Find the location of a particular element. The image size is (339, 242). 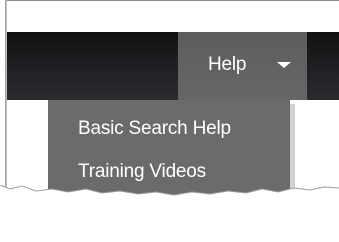

chevron-down-icon is located at coordinates (284, 65).